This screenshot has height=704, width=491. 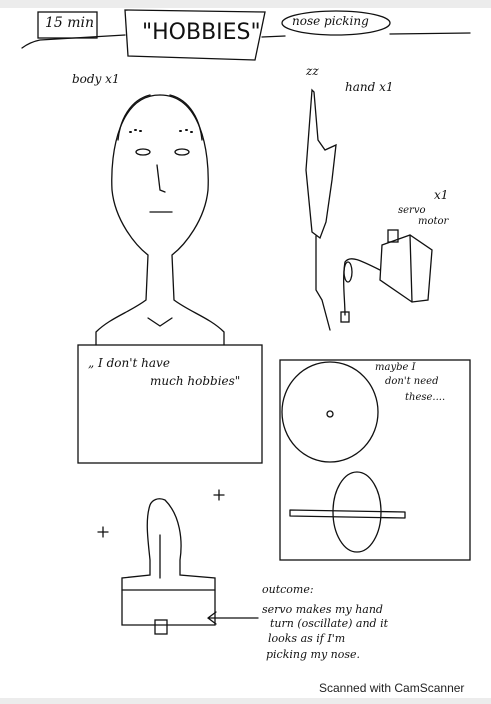 I want to click on servo-label-2: motor, so click(x=433, y=221).